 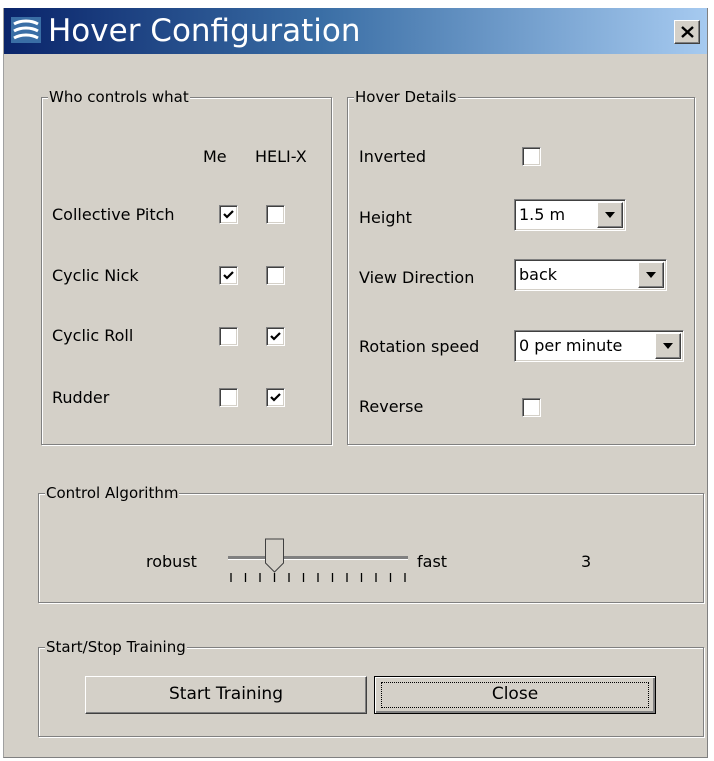 What do you see at coordinates (417, 277) in the screenshot?
I see `view-direction-label: View Direction` at bounding box center [417, 277].